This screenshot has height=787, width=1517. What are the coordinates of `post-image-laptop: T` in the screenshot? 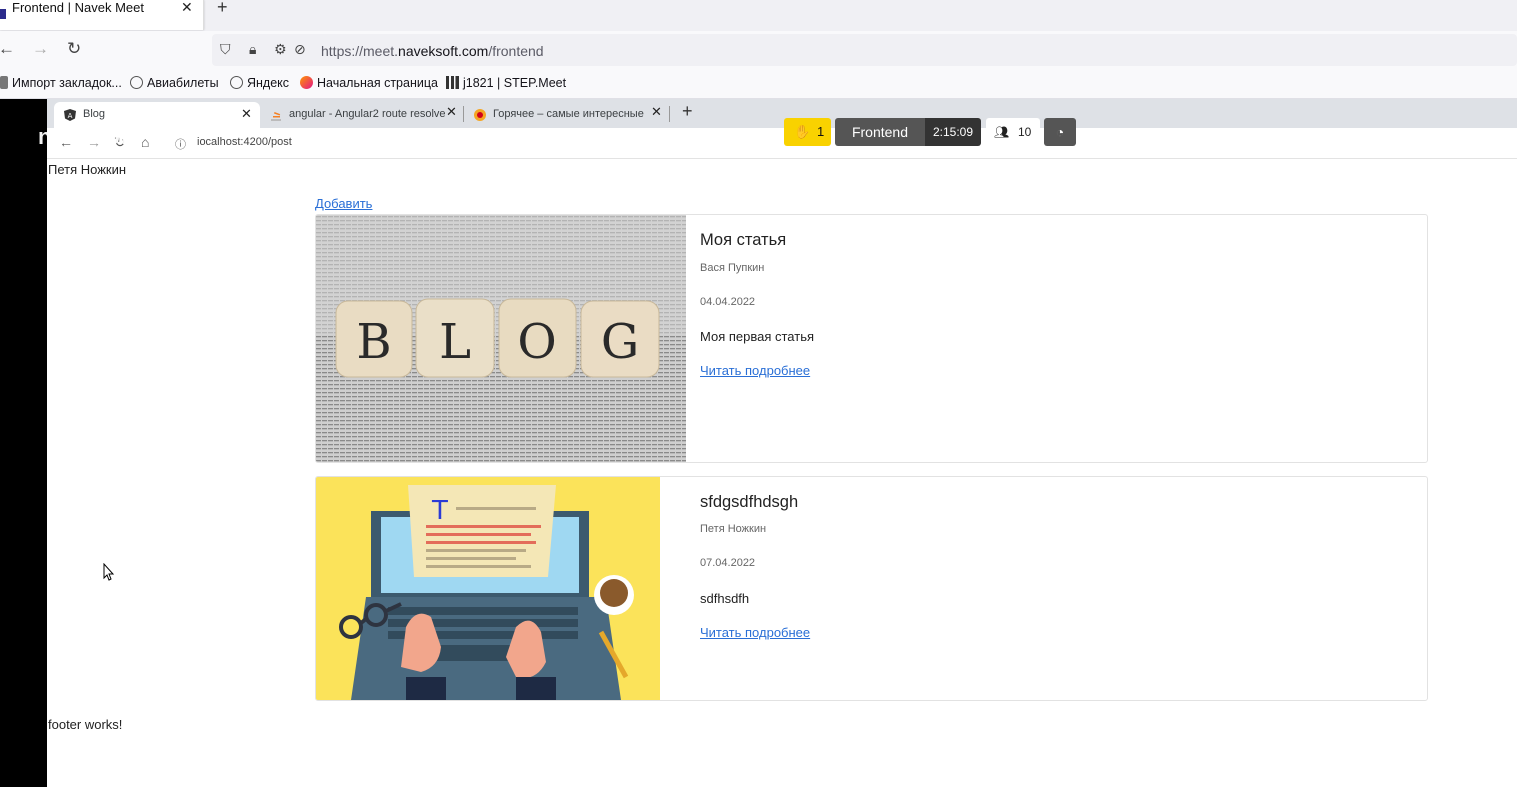 It's located at (488, 588).